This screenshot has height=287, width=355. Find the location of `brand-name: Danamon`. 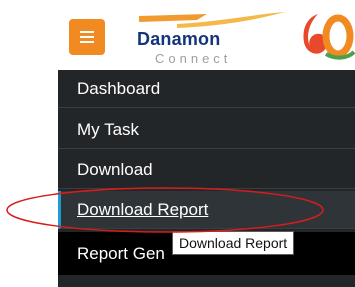

brand-name: Danamon is located at coordinates (179, 39).